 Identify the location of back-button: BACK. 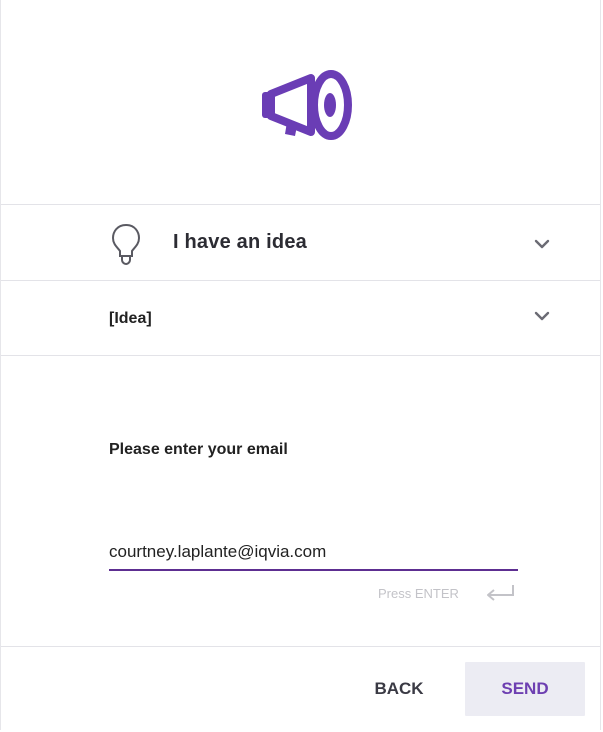
(399, 689).